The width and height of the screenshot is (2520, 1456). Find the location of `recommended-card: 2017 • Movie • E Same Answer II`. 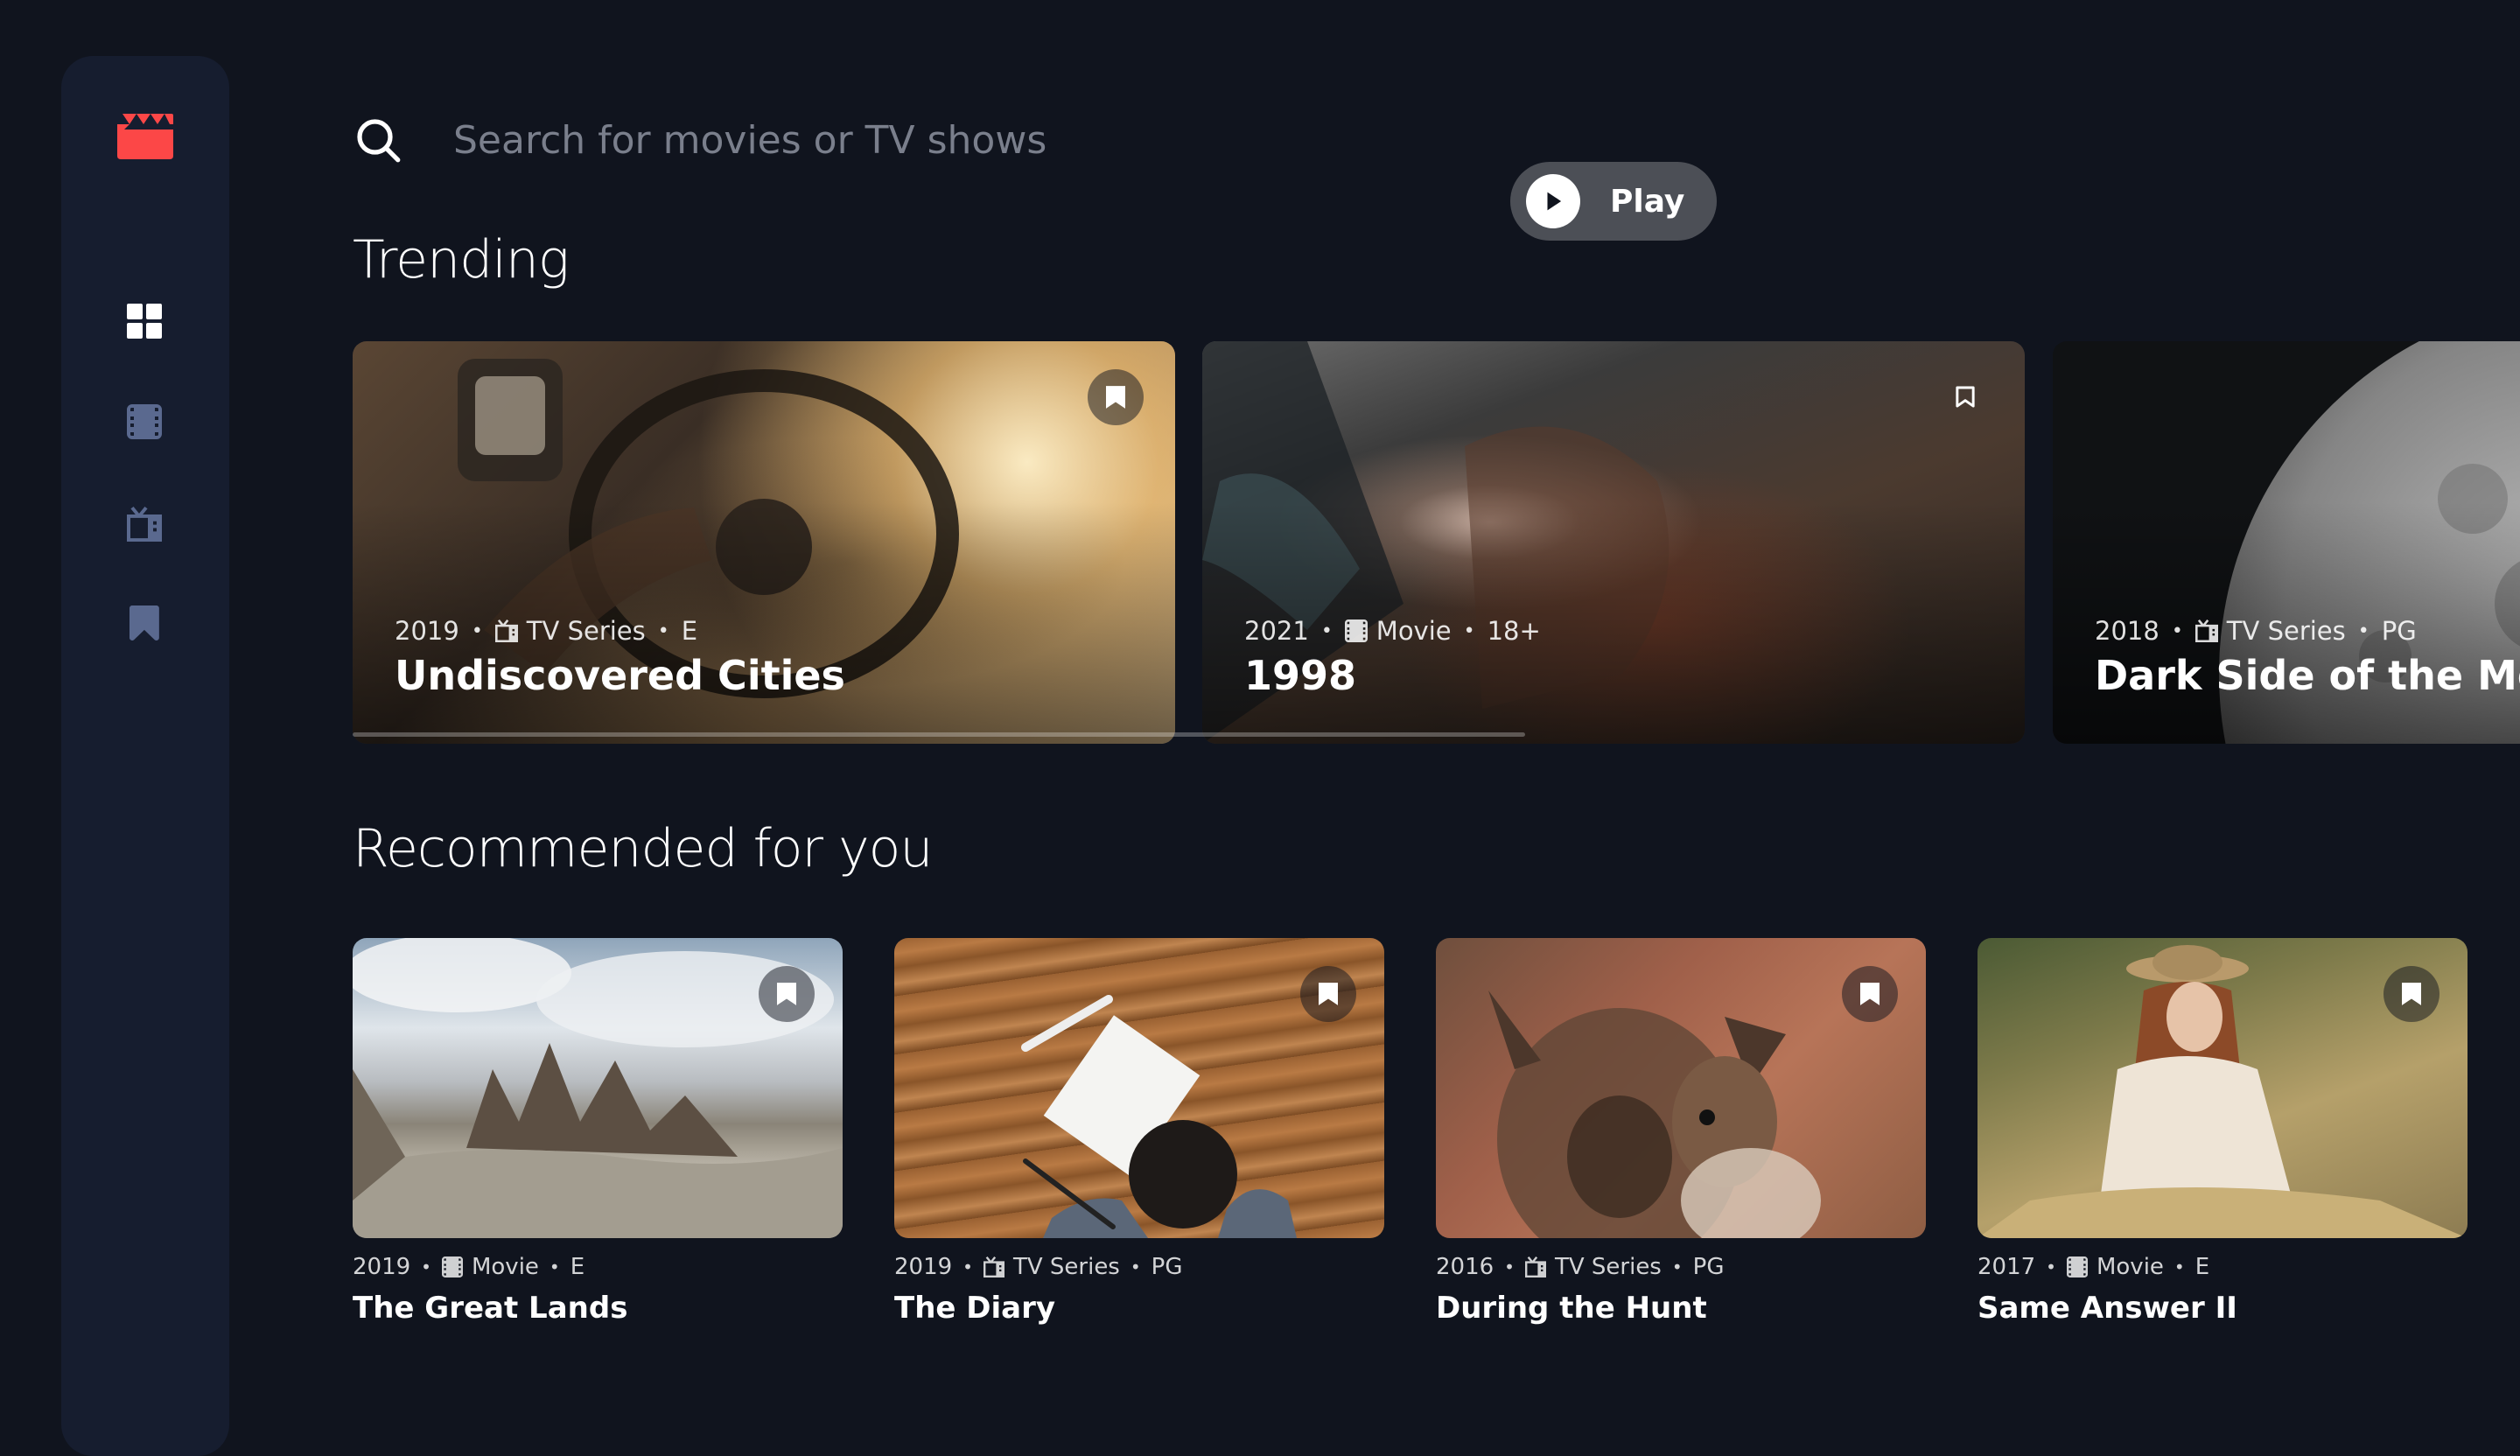

recommended-card: 2017 • Movie • E Same Answer II is located at coordinates (2223, 1132).